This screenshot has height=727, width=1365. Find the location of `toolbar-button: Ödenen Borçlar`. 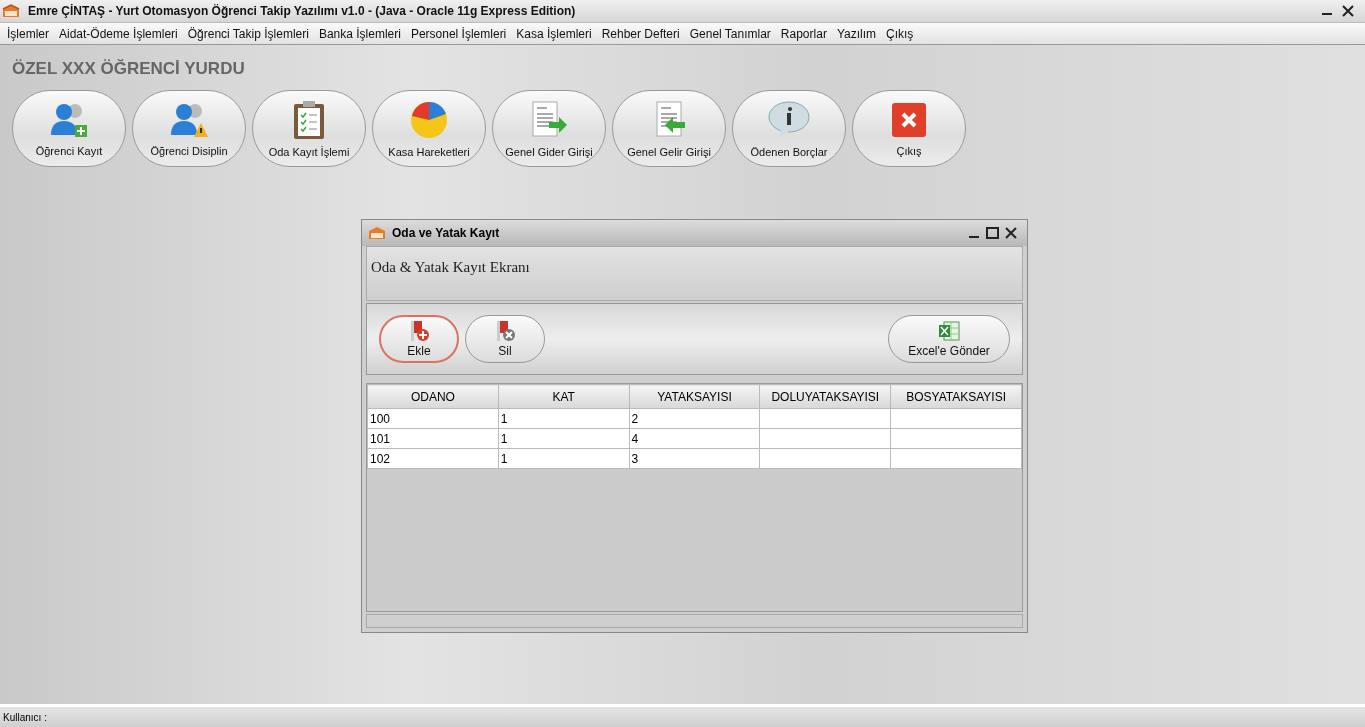

toolbar-button: Ödenen Borçlar is located at coordinates (789, 128).